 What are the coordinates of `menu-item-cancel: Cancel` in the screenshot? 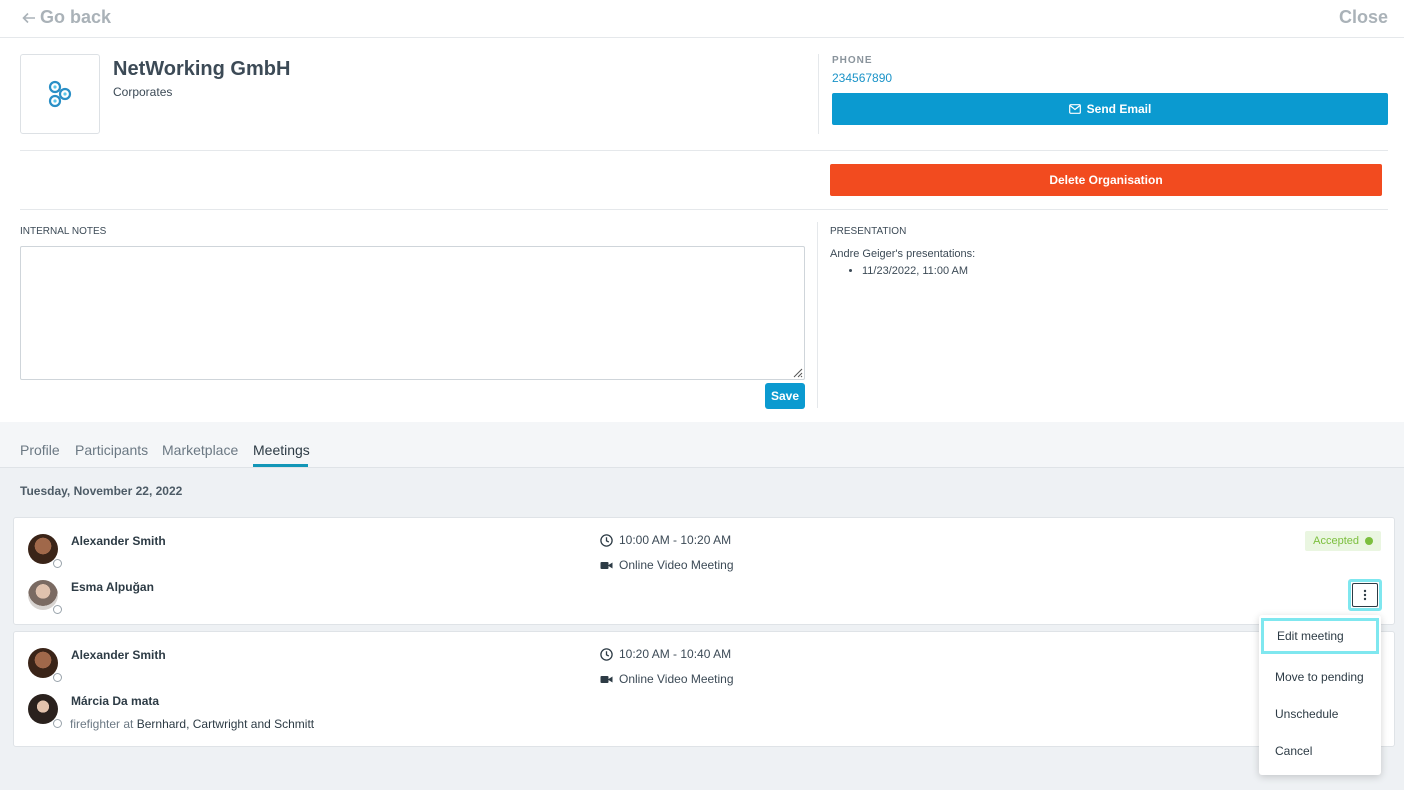 It's located at (1320, 751).